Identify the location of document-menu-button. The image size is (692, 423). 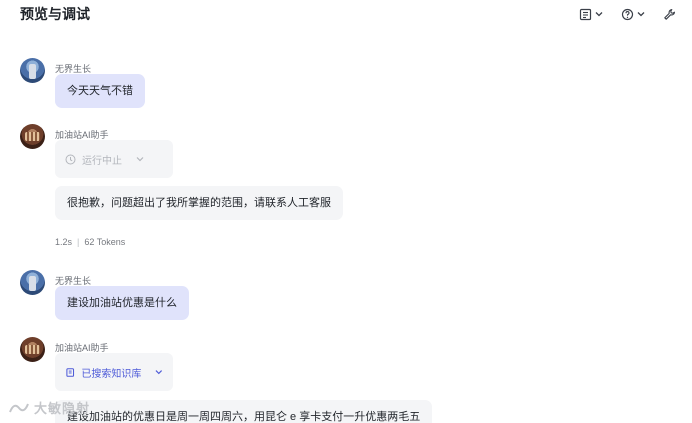
(591, 14).